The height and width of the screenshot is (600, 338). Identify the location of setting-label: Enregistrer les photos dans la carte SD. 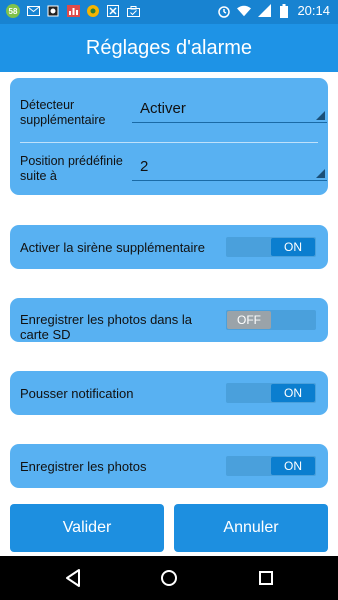
(106, 327).